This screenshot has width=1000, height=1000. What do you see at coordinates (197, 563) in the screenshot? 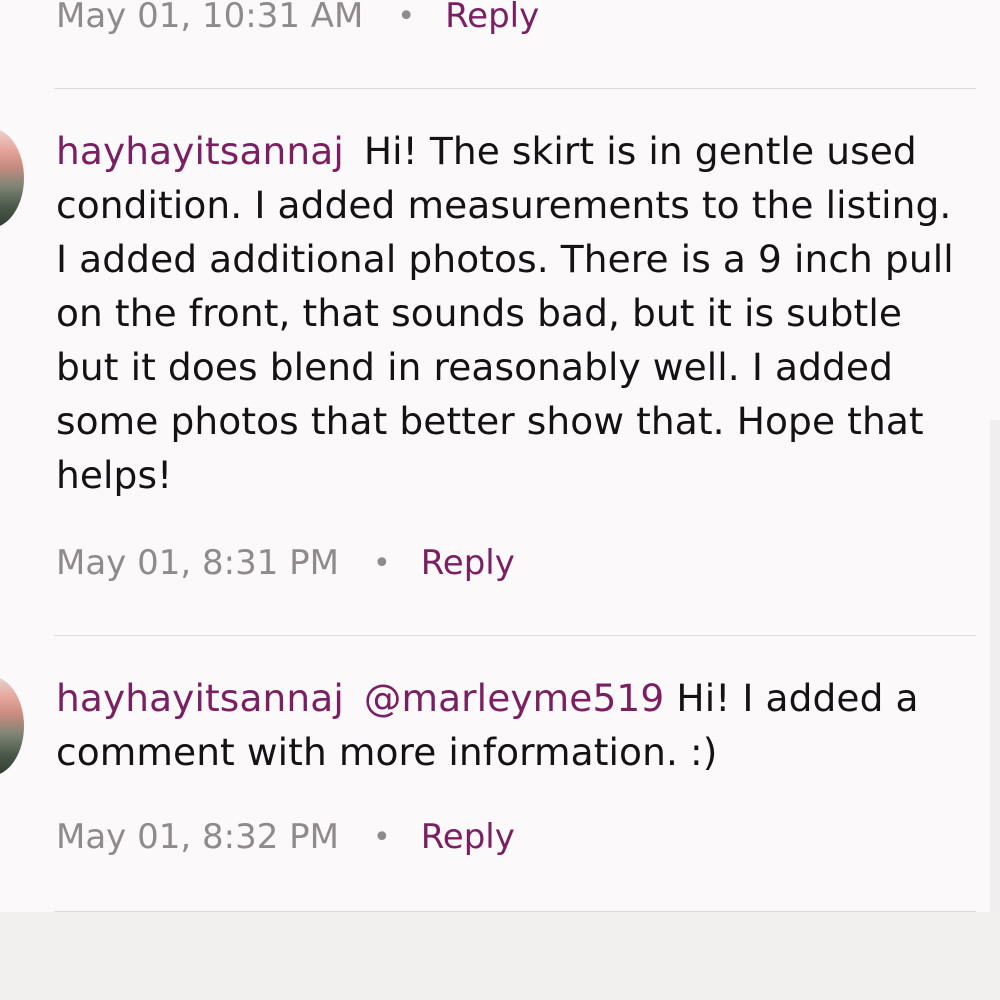
I see `comment-timestamp: May 01, 8:31 PM` at bounding box center [197, 563].